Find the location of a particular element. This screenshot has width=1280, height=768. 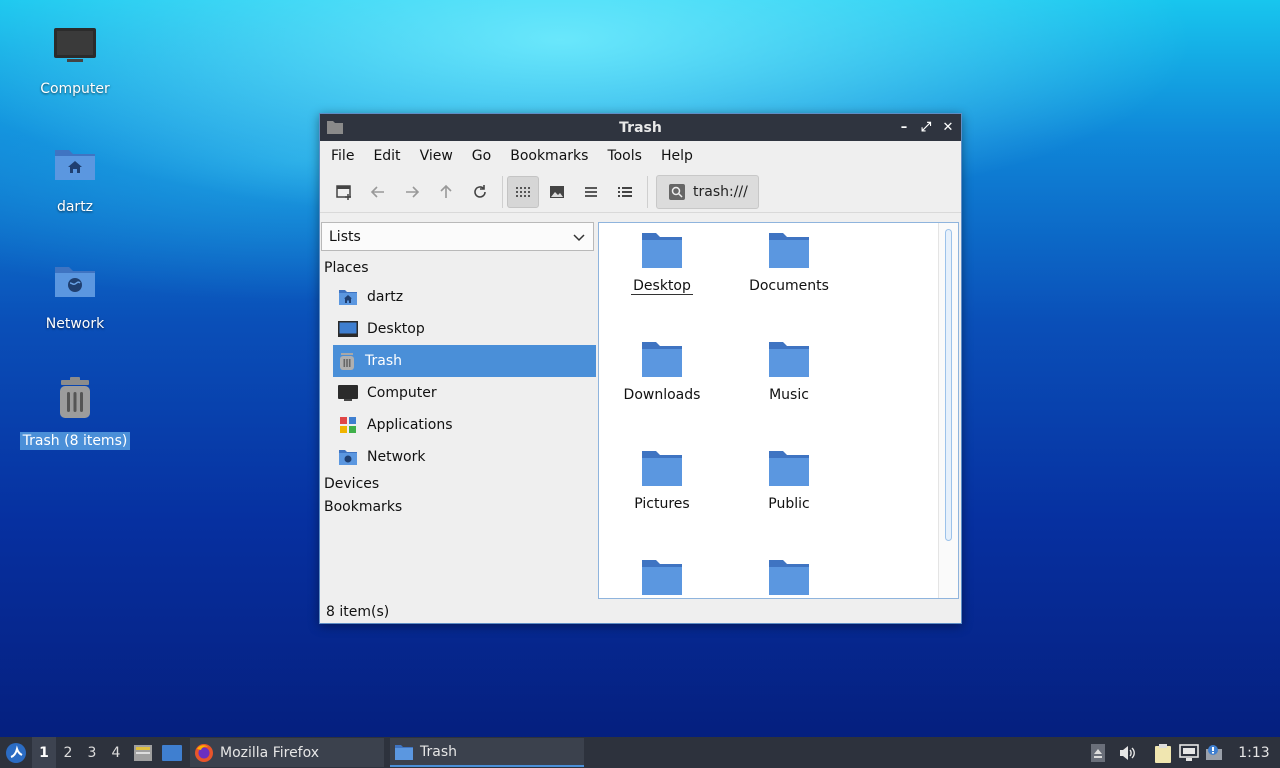

menu-tools: Tools is located at coordinates (624, 156).